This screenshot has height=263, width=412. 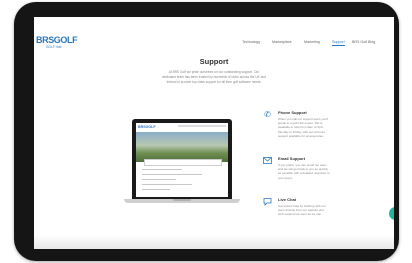 What do you see at coordinates (182, 147) in the screenshot?
I see `golf-course-image` at bounding box center [182, 147].